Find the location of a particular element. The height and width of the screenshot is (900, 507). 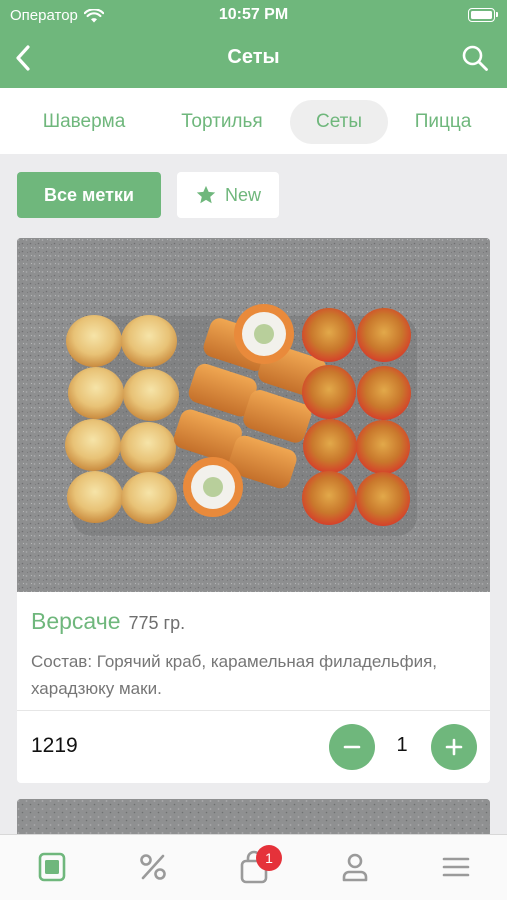

quantity-value: 1 is located at coordinates (402, 745).